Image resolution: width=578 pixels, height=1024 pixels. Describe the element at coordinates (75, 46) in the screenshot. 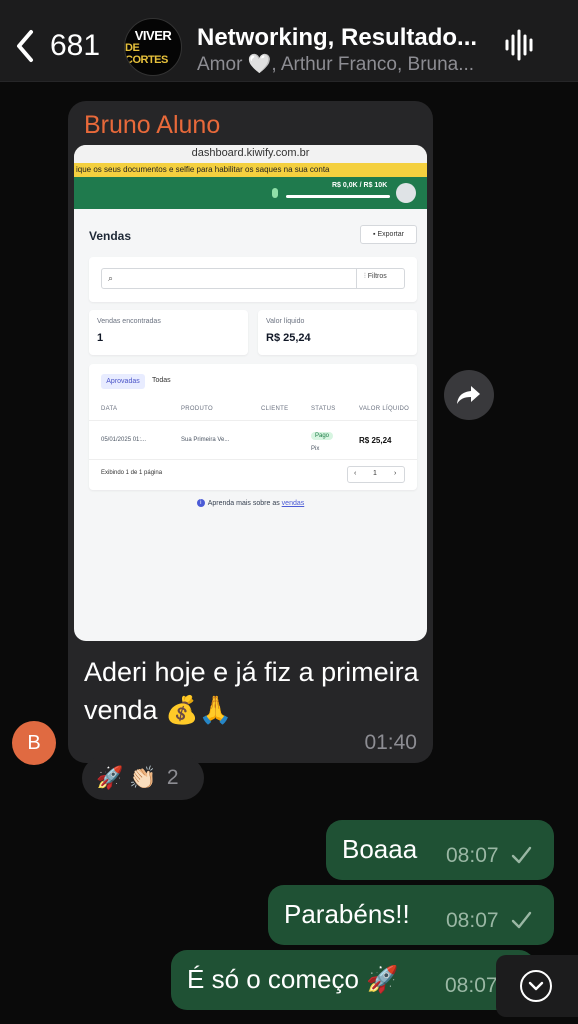

I see `unread-count: 681` at that location.